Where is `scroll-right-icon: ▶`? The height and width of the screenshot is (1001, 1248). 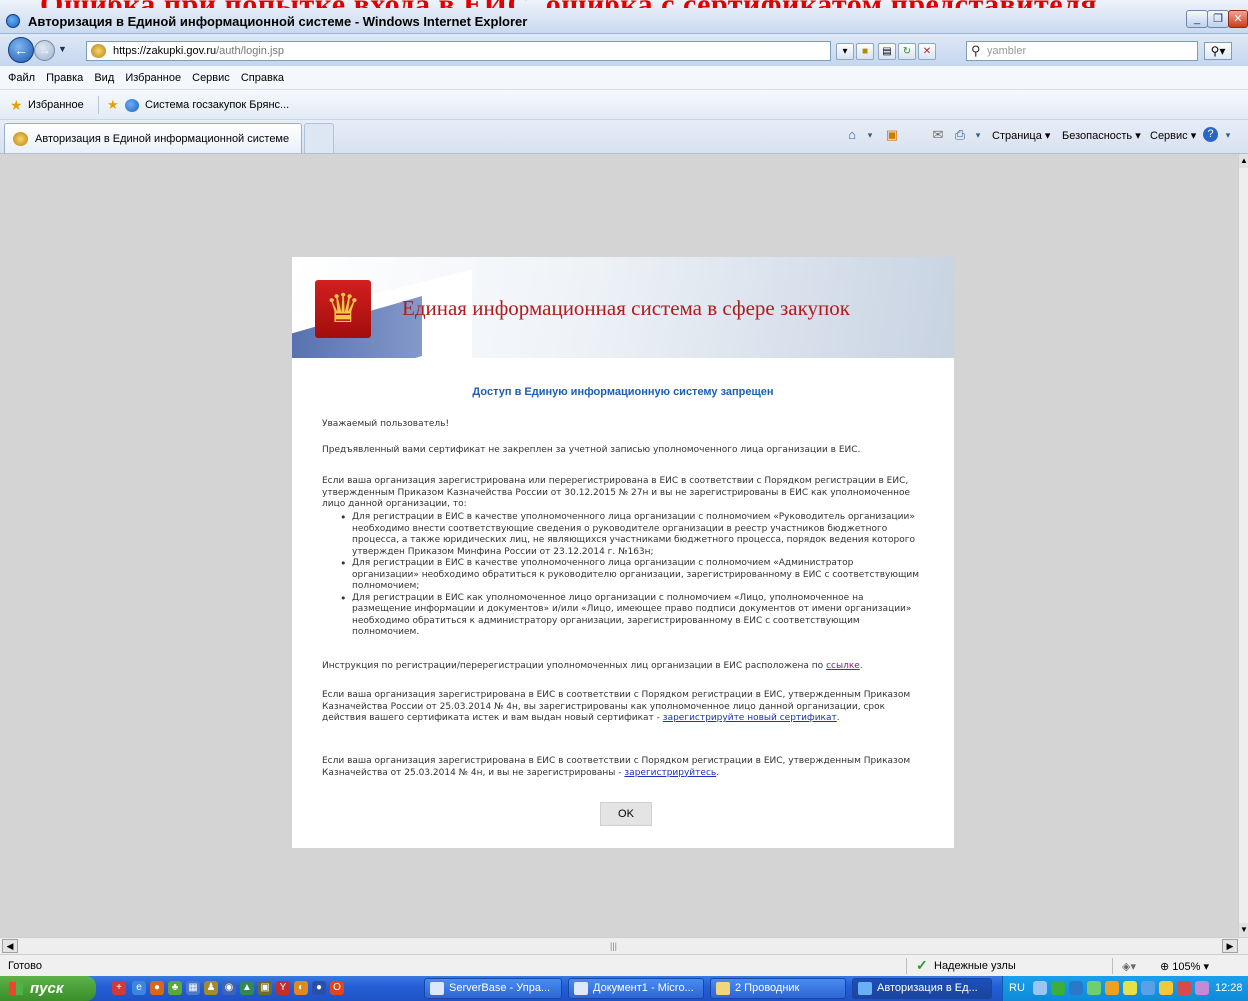
scroll-right-icon: ▶ is located at coordinates (1230, 946).